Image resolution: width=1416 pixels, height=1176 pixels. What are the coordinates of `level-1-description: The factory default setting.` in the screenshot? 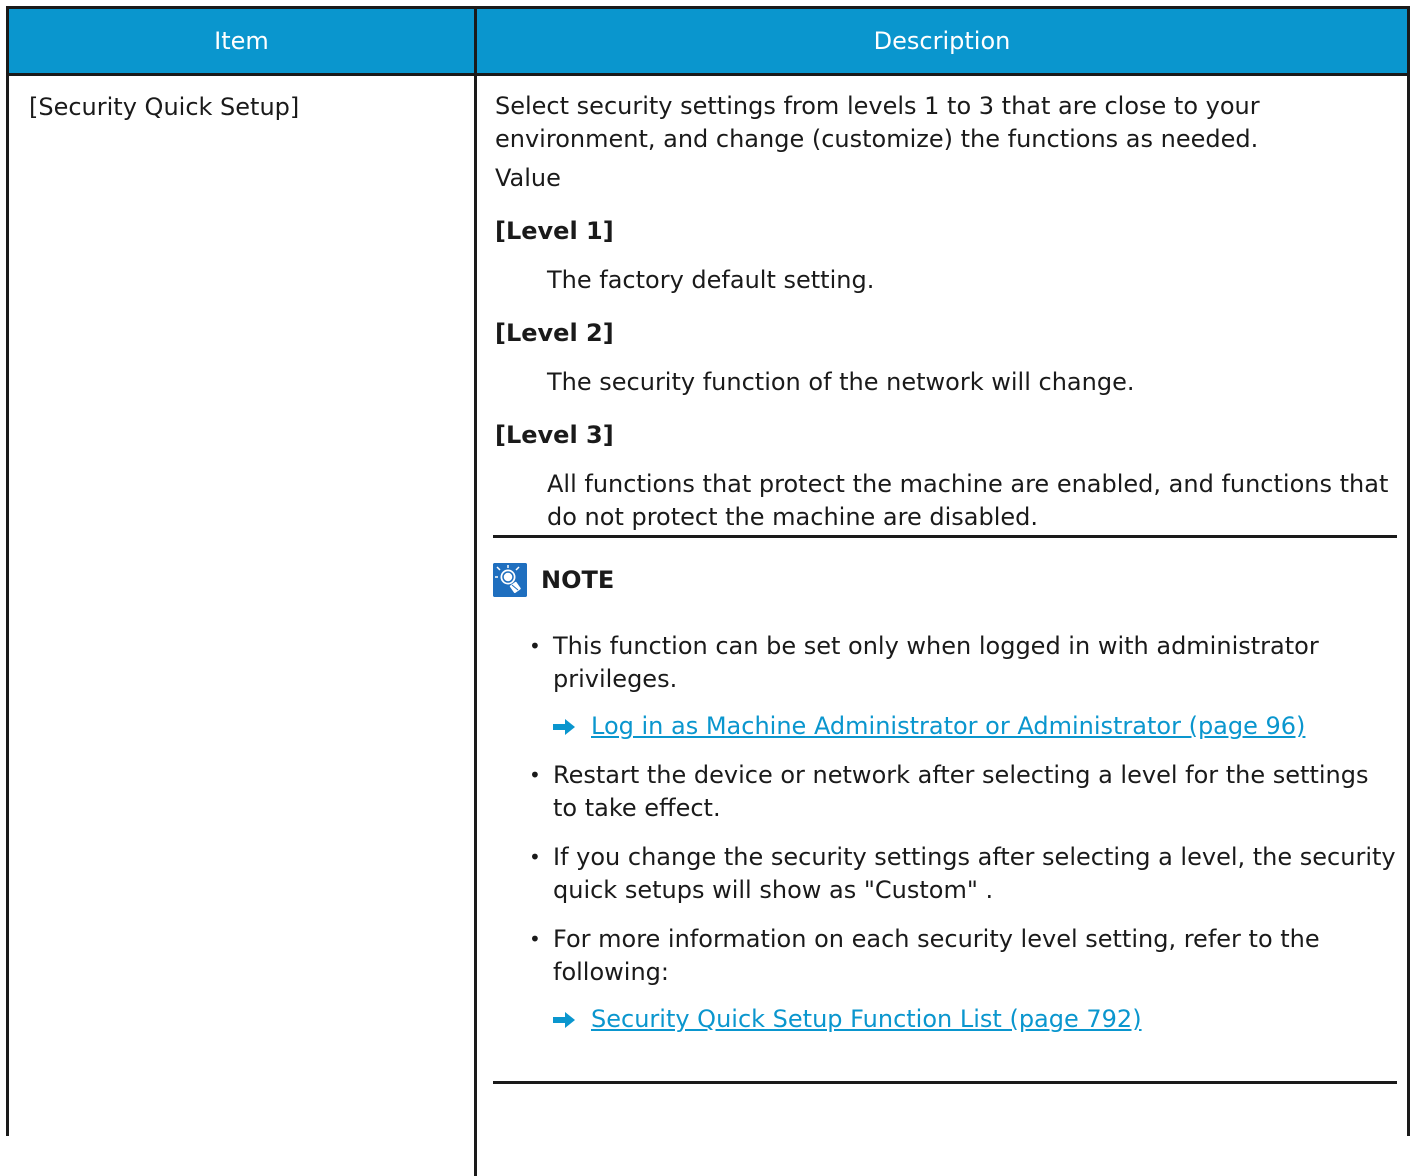 It's located at (711, 280).